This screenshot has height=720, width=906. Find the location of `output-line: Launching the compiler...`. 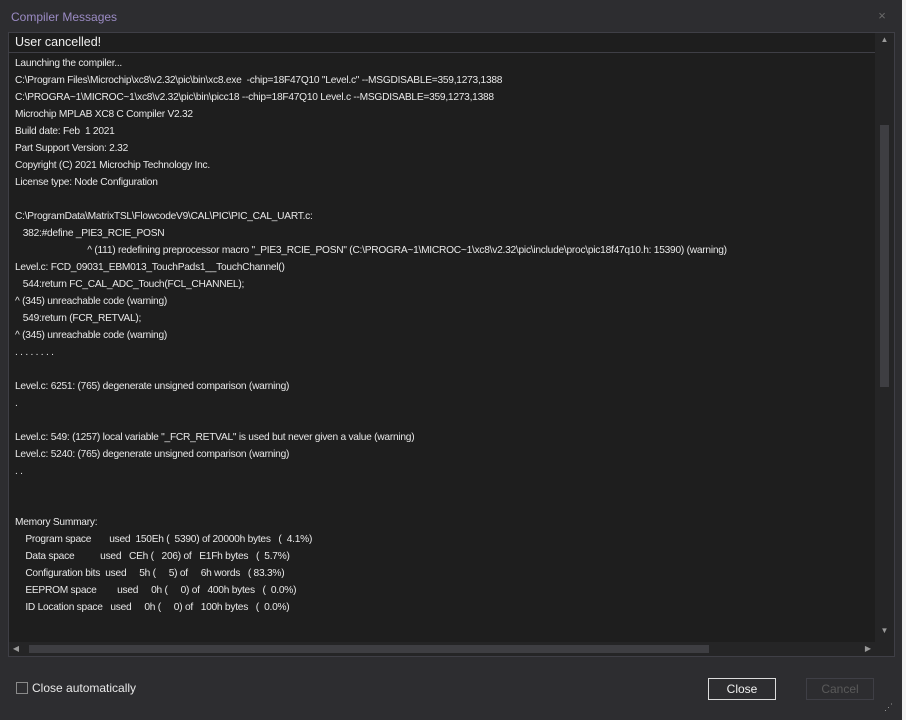

output-line: Launching the compiler... is located at coordinates (69, 63).